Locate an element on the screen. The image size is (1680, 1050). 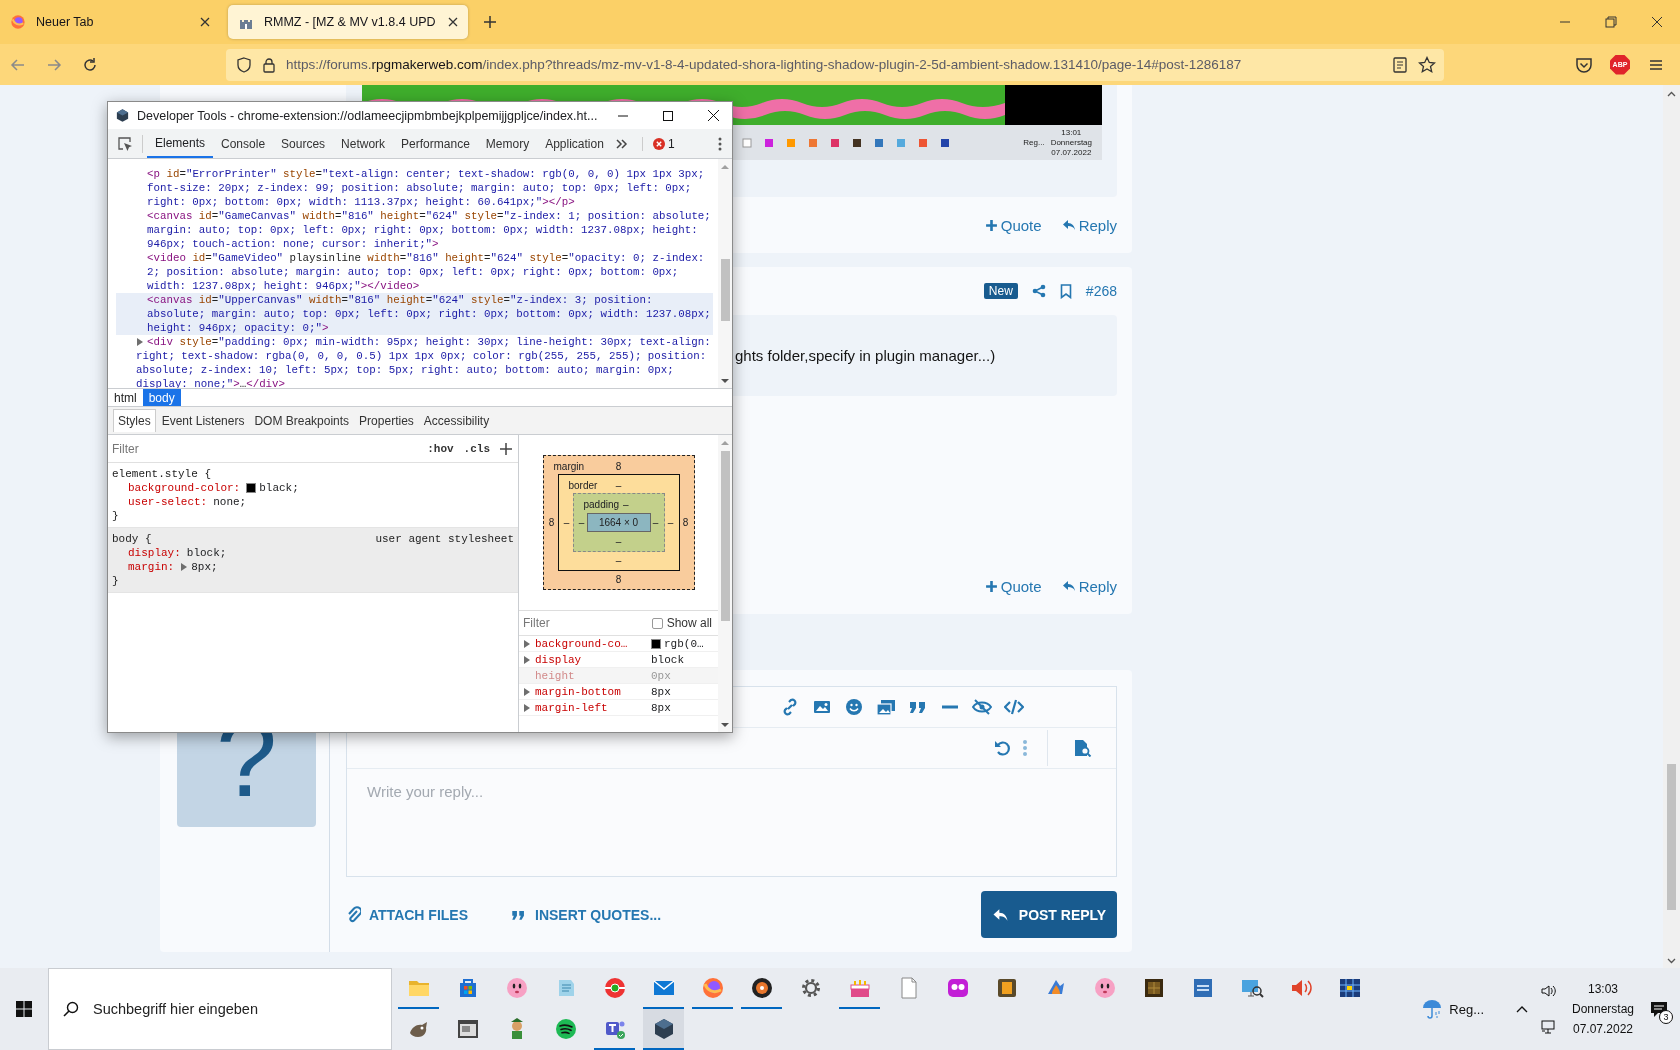
css-value: 8px; is located at coordinates (204, 567).